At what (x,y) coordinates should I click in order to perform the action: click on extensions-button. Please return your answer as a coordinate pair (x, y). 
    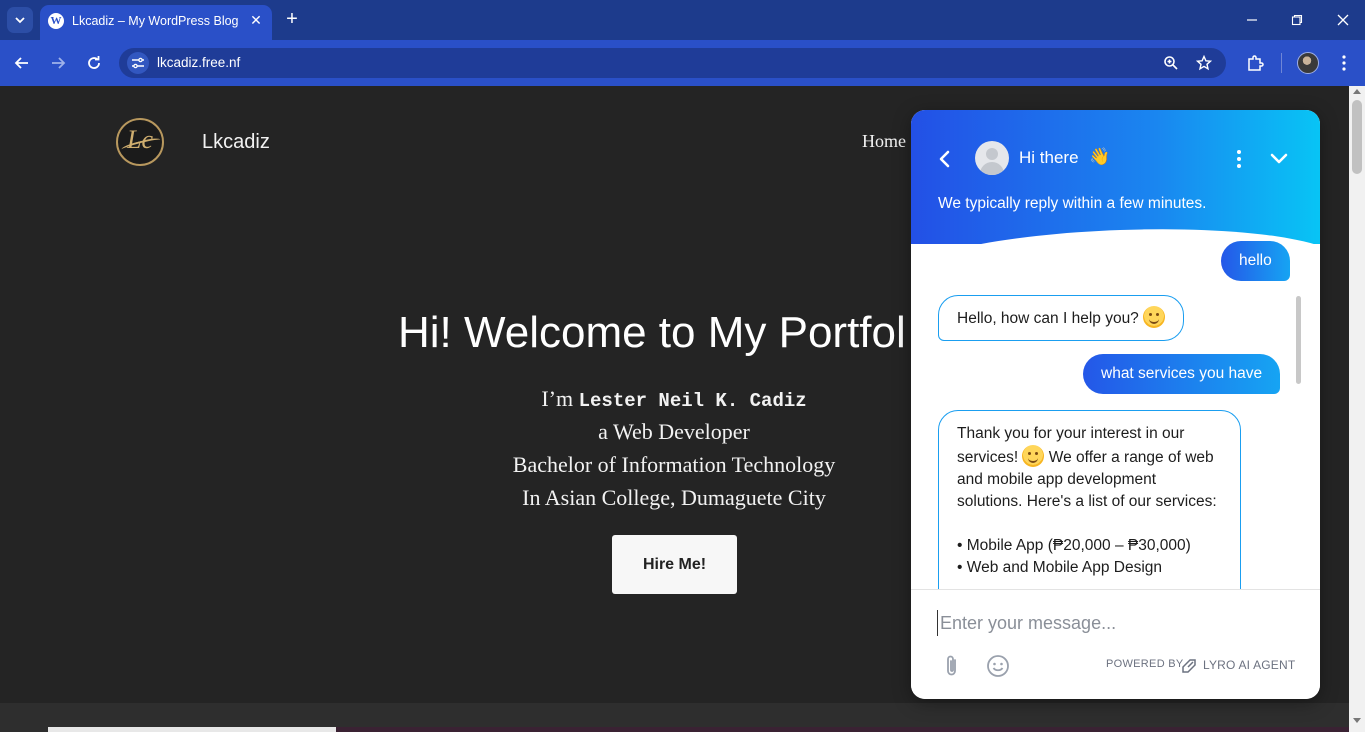
    Looking at the image, I should click on (1255, 63).